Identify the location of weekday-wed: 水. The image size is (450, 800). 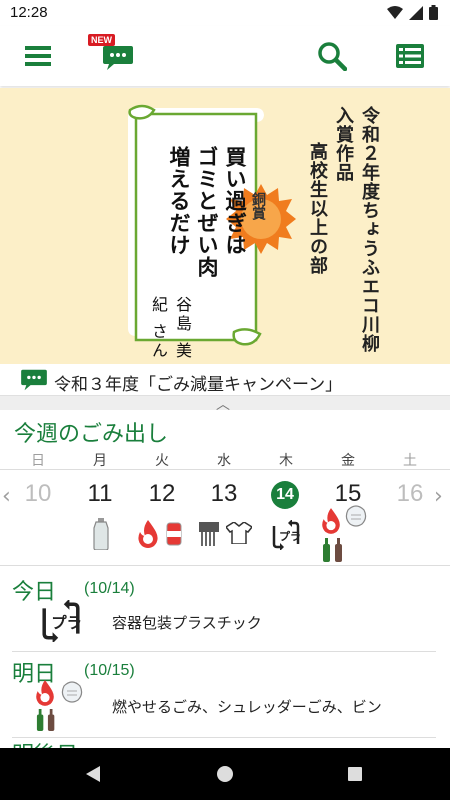
(224, 461).